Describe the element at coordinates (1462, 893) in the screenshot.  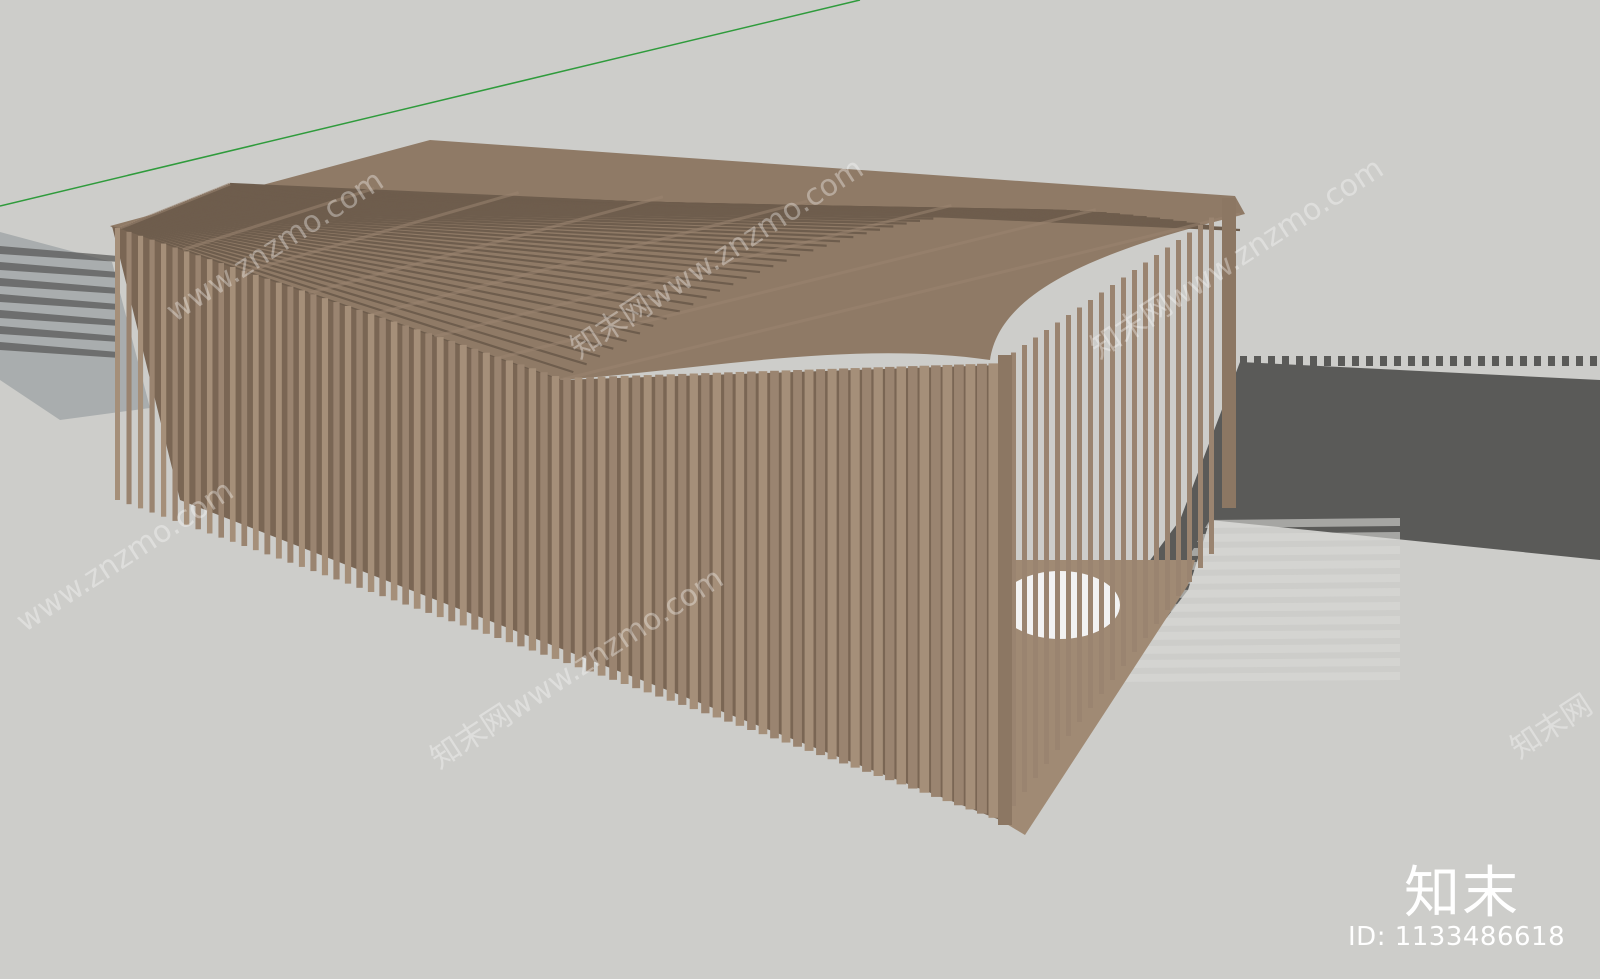
I see `brand-logo: 知末` at that location.